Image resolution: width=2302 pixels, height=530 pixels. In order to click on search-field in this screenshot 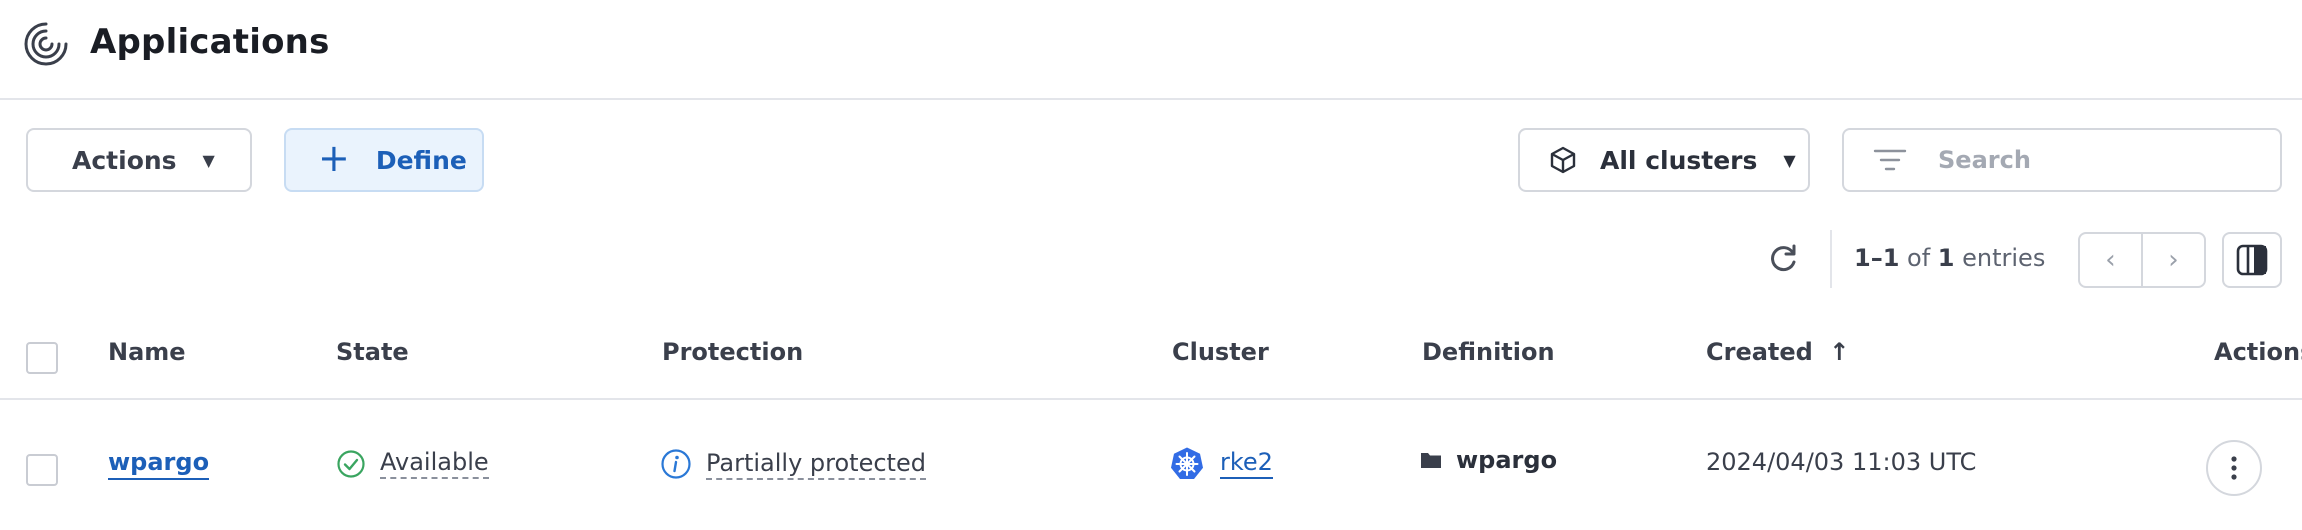, I will do `click(2062, 160)`.